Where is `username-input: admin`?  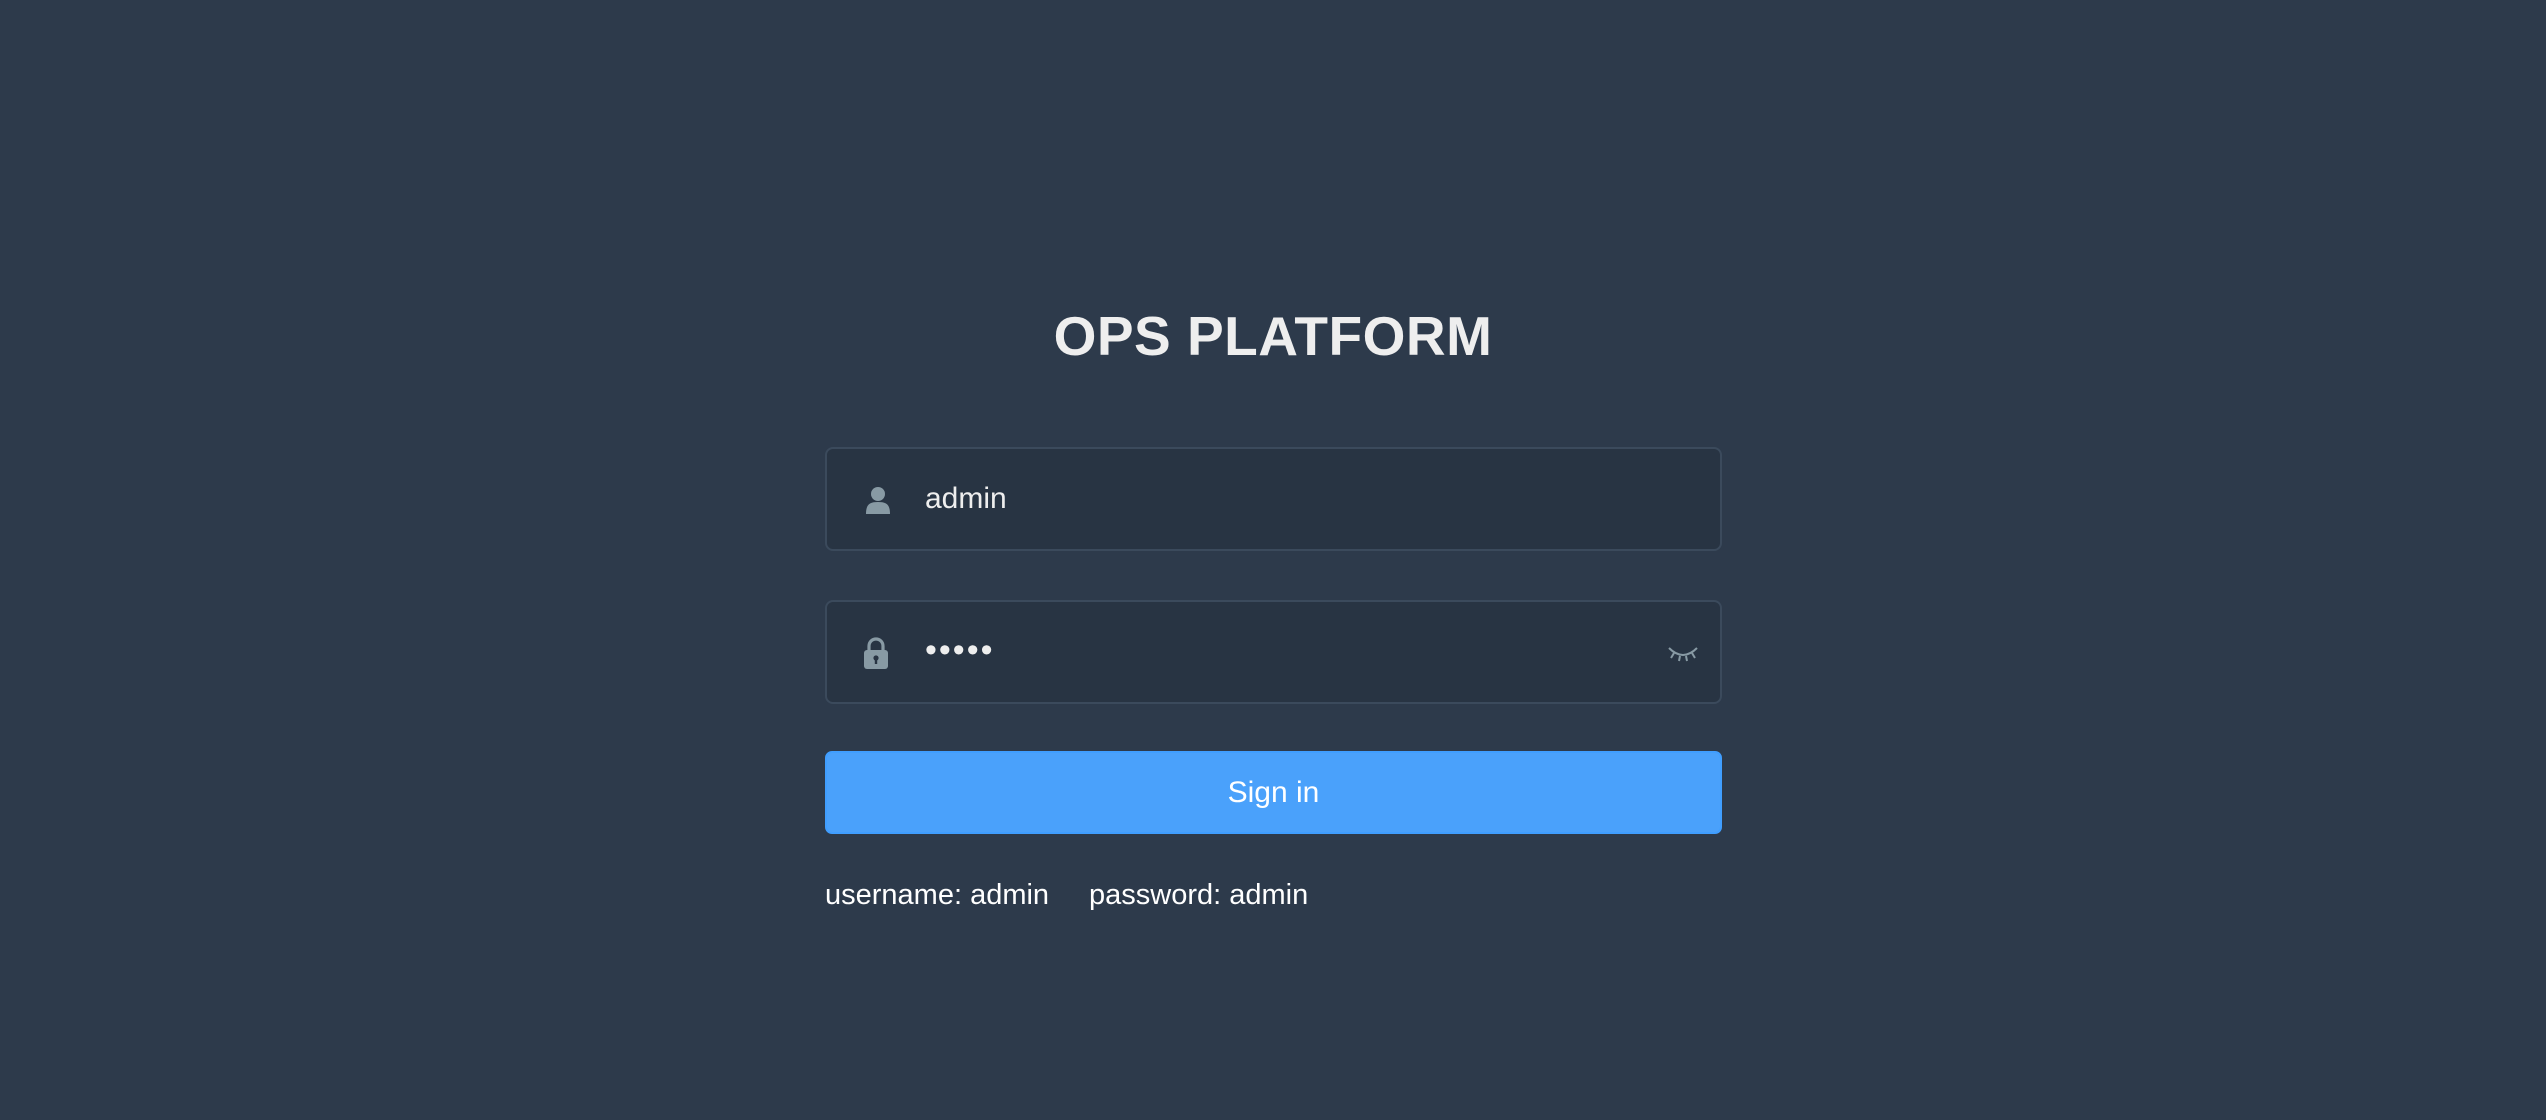 username-input: admin is located at coordinates (1282, 499).